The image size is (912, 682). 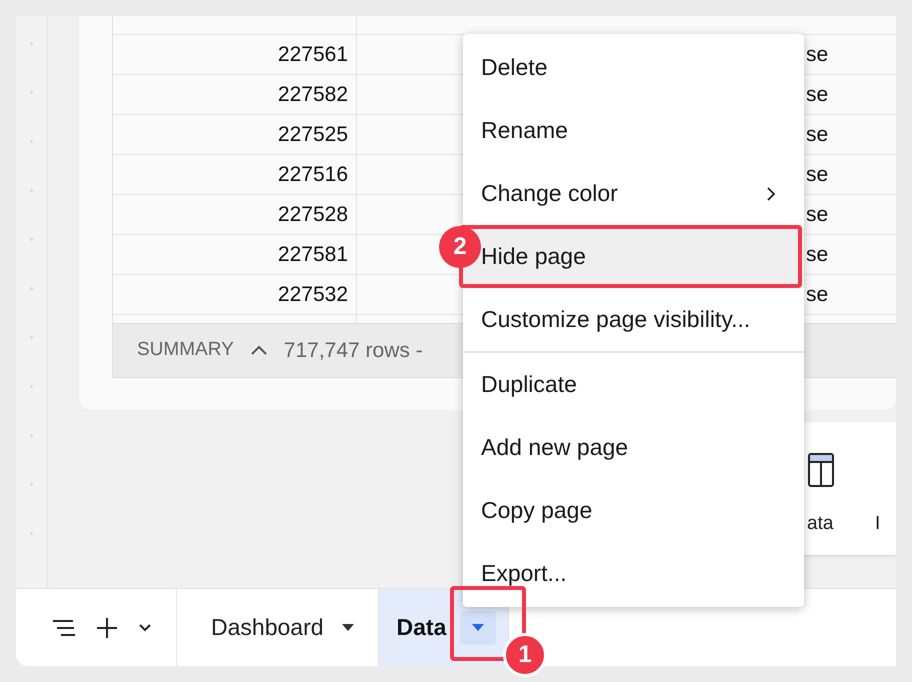 I want to click on chevron-up-icon, so click(x=259, y=350).